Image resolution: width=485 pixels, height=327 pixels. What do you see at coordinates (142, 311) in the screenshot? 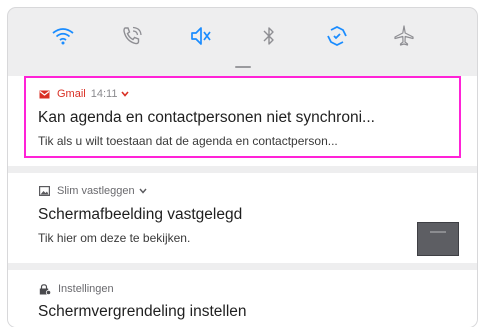
I see `notification-title: Schermvergrendeling instellen` at bounding box center [142, 311].